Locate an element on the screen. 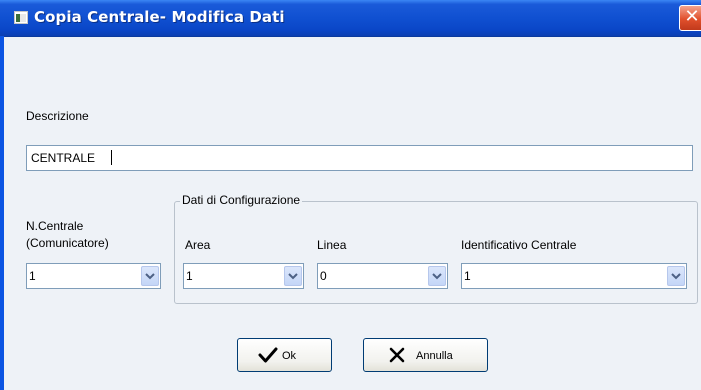  close-button: ✕ is located at coordinates (690, 18).